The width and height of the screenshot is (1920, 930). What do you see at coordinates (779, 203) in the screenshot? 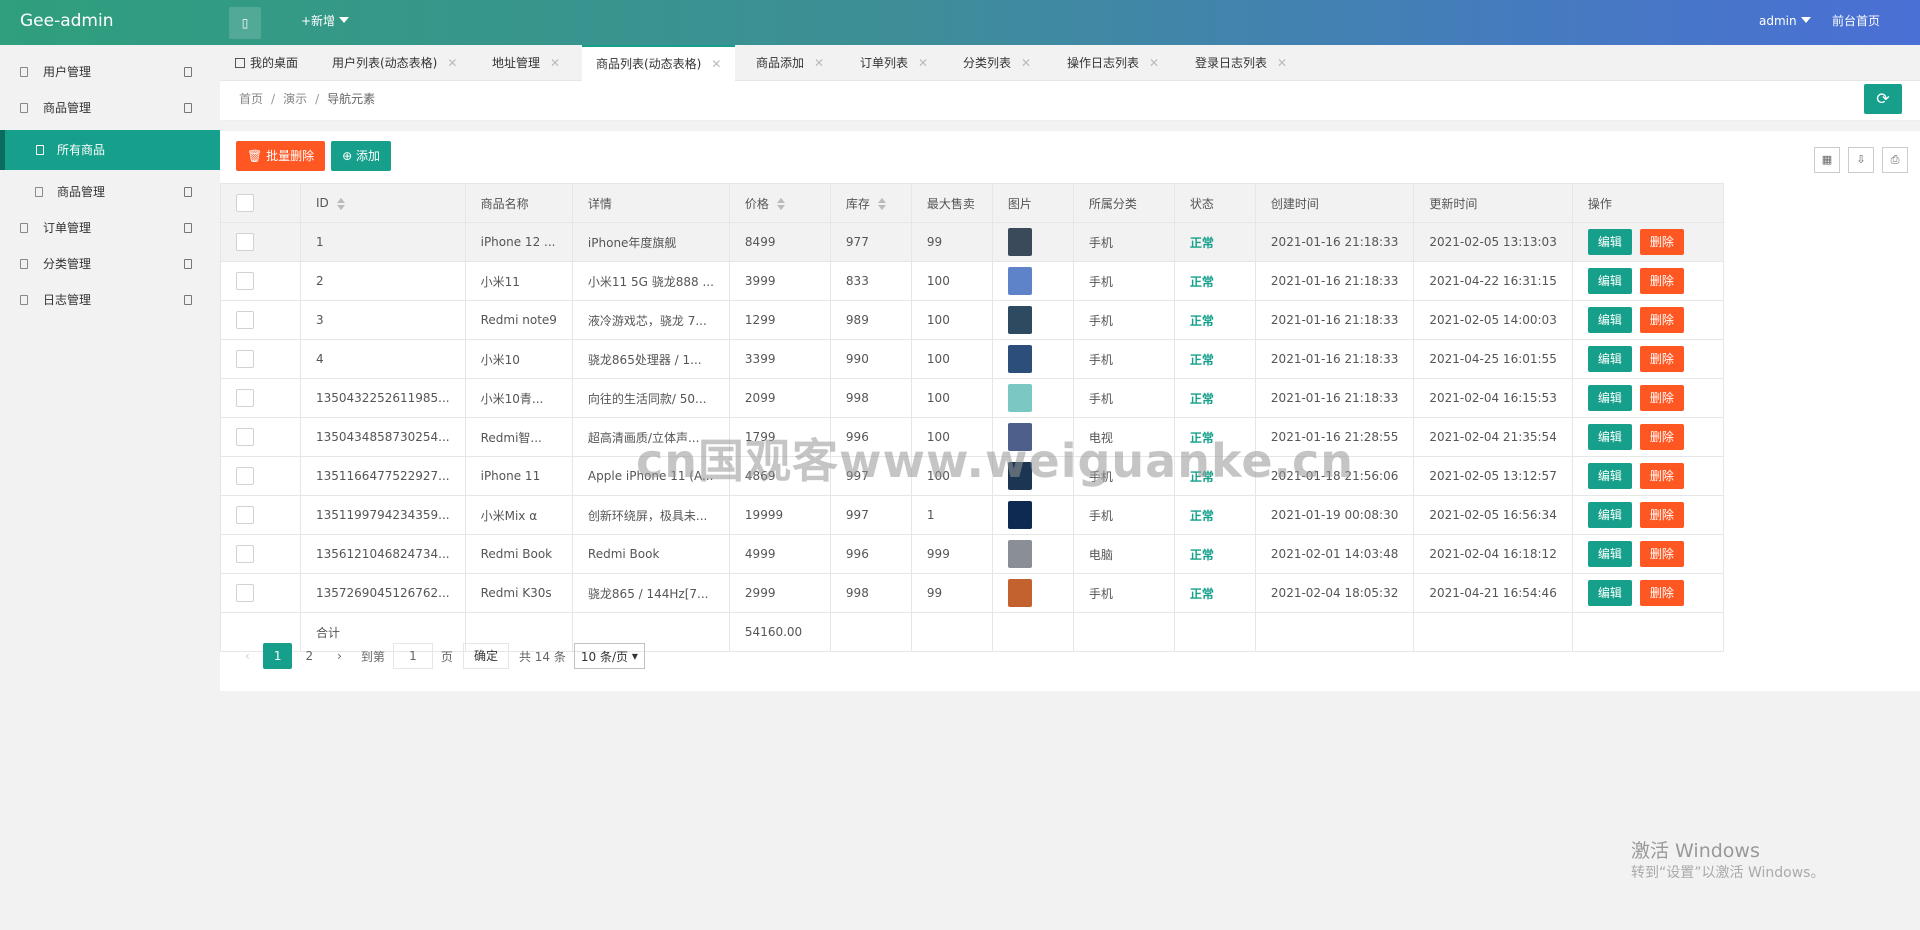
I see `column-header: 价格` at bounding box center [779, 203].